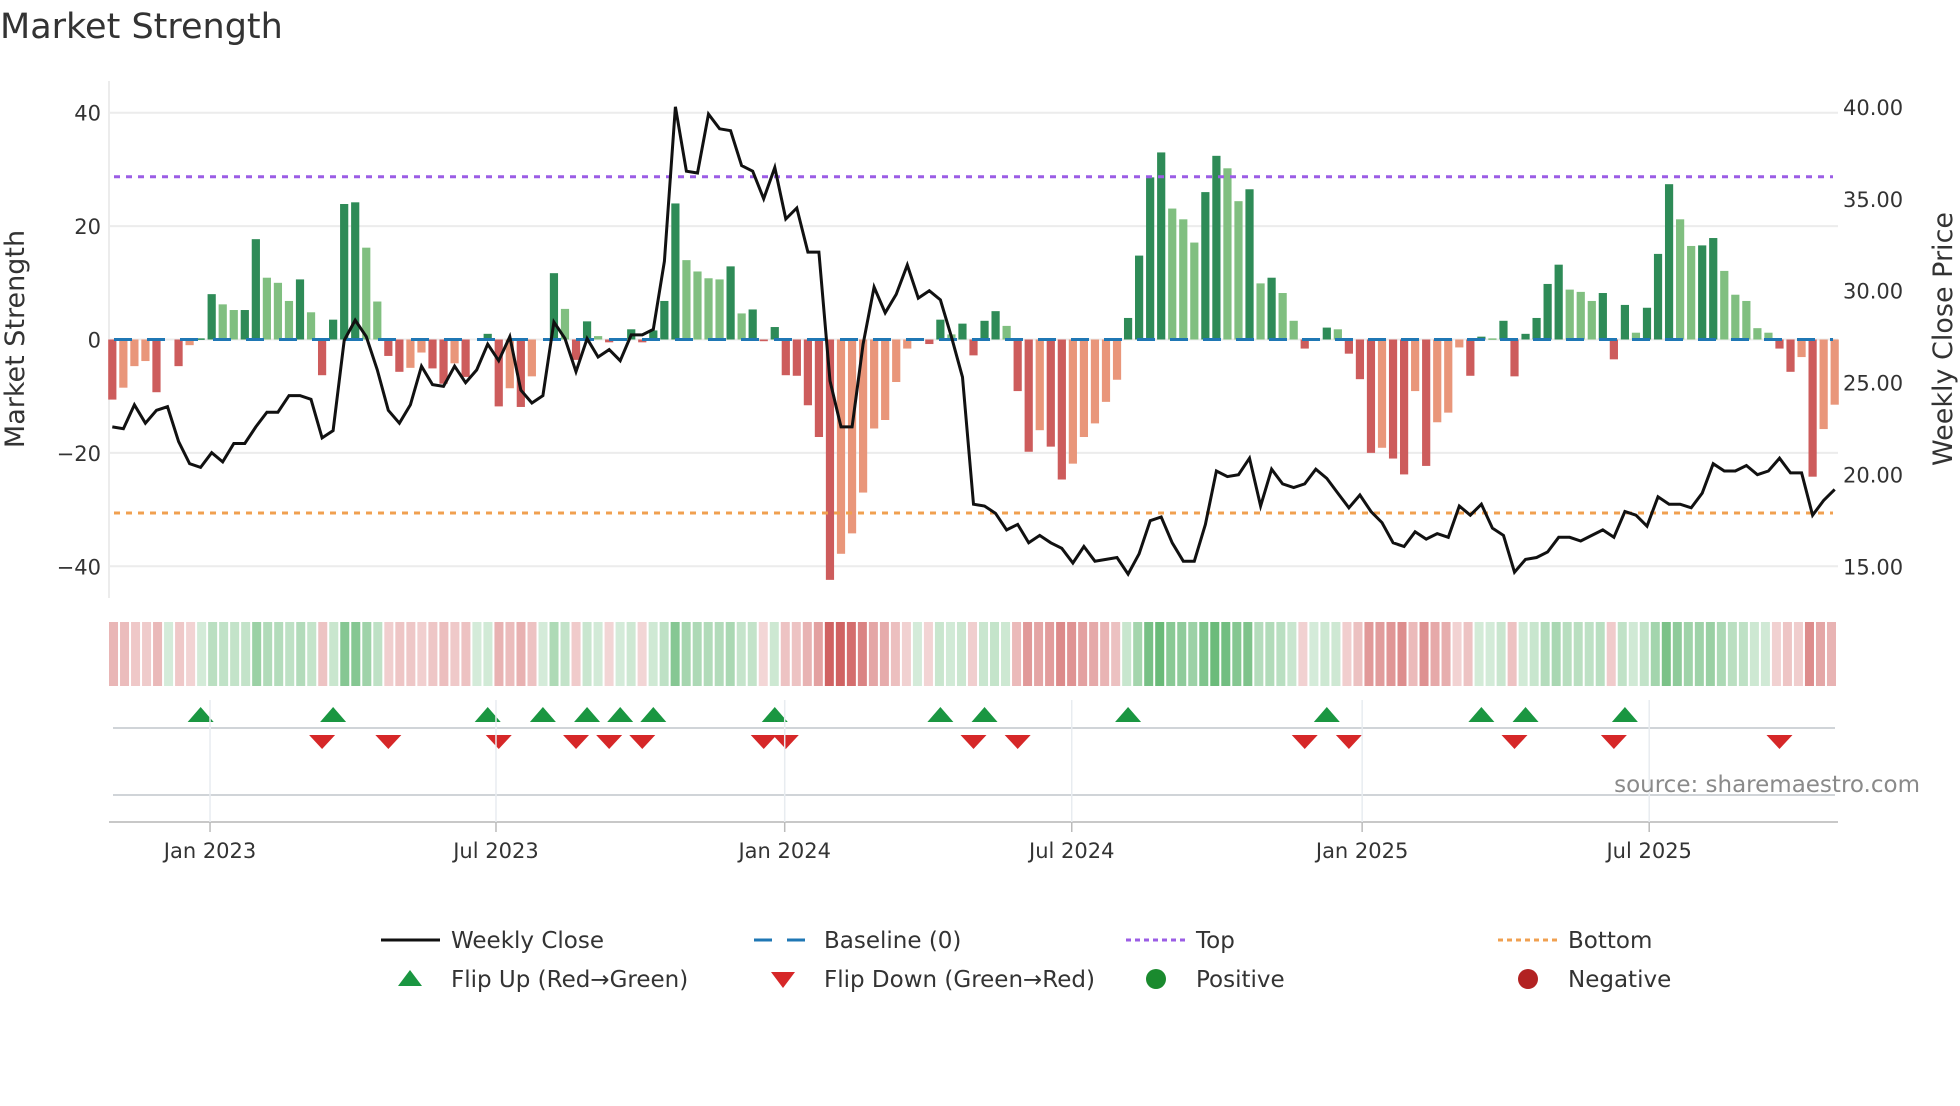 Image resolution: width=1960 pixels, height=1106 pixels. Describe the element at coordinates (527, 941) in the screenshot. I see `legend-label: Weekly Close` at that location.